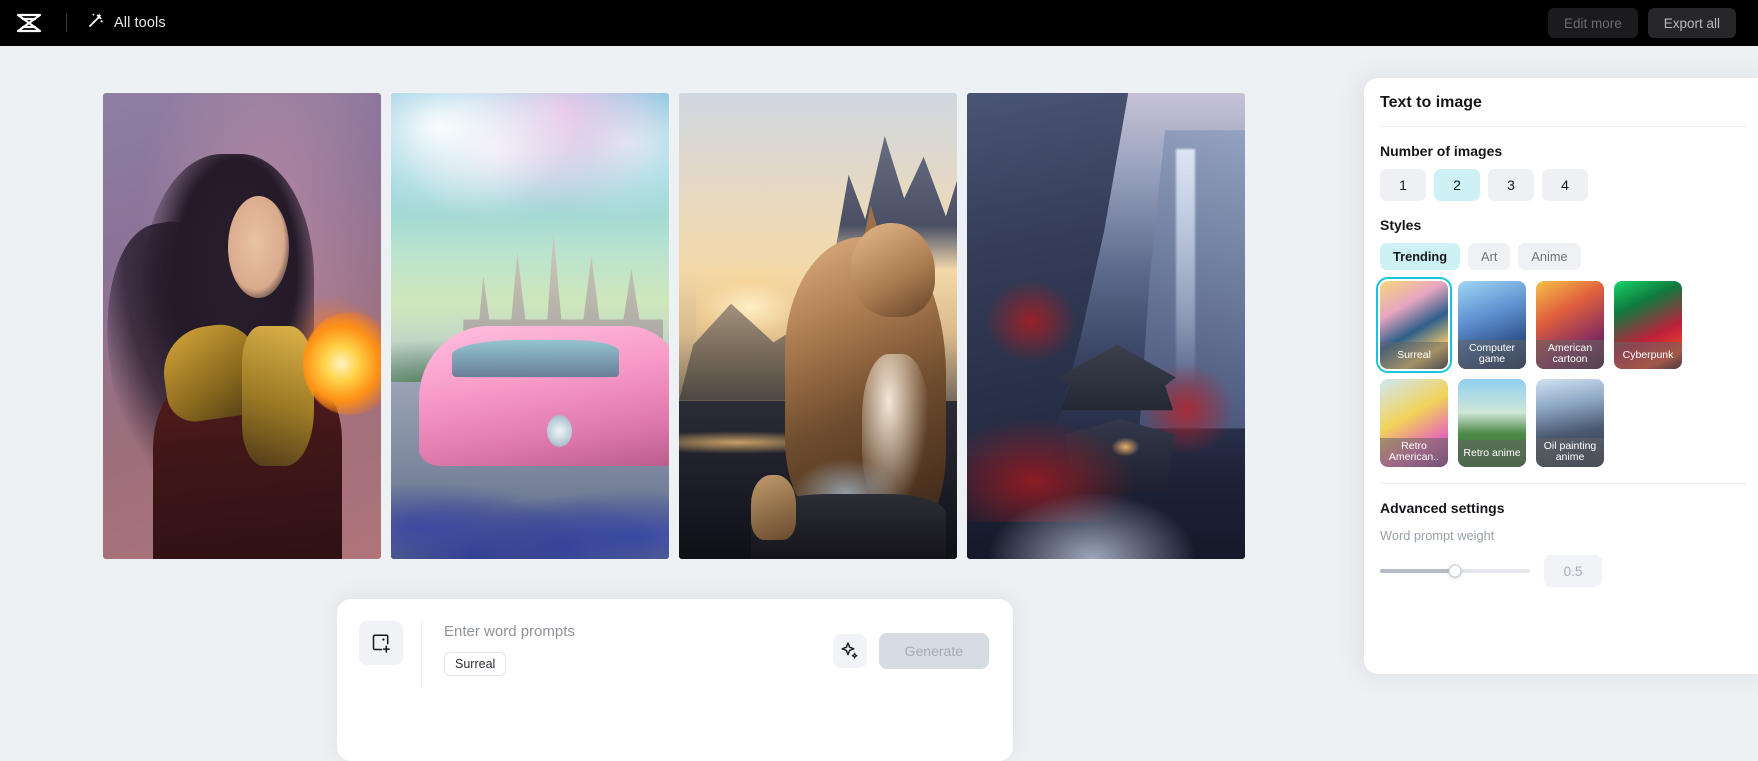 This screenshot has width=1758, height=761. Describe the element at coordinates (1414, 355) in the screenshot. I see `style-name: Surreal` at that location.